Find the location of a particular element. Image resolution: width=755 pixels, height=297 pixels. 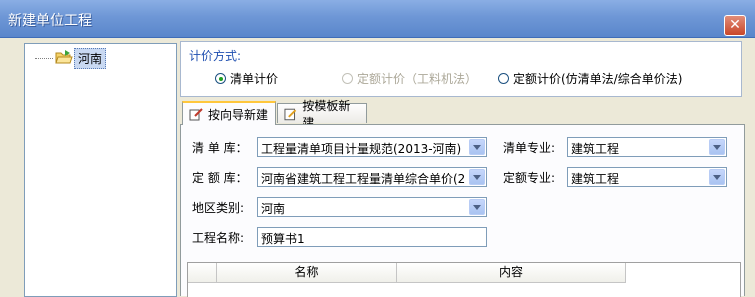

grid-header-content: 内容 is located at coordinates (511, 273).